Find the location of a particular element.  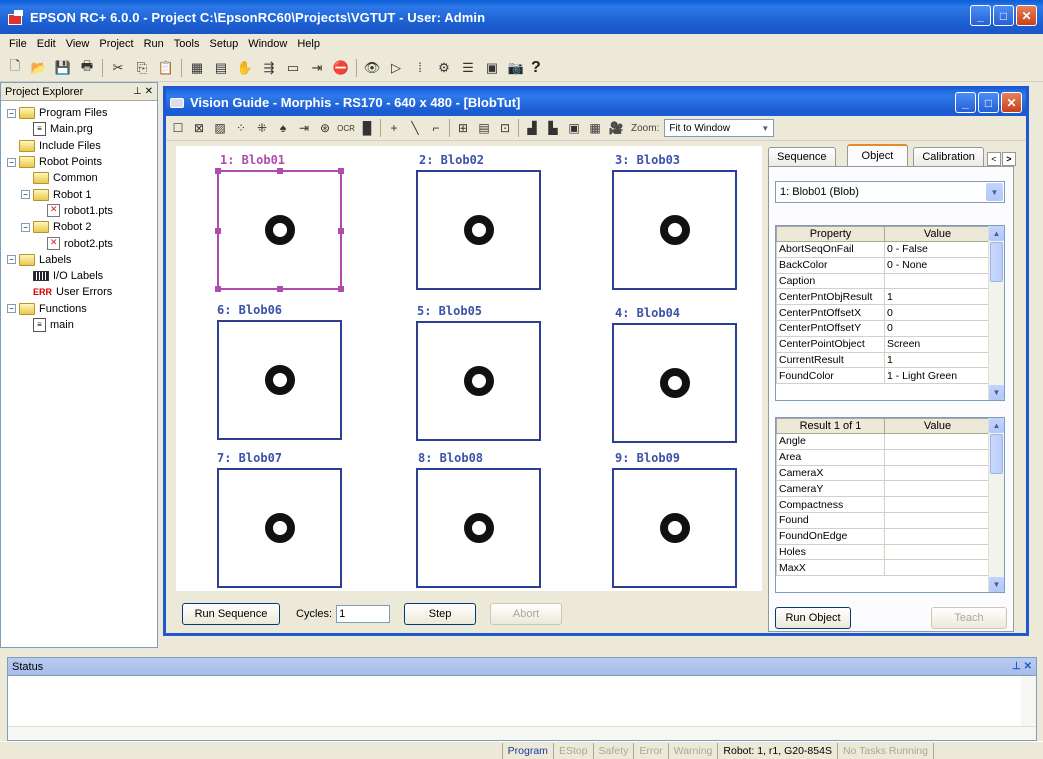

zoom-select: Fit to Window ▼ is located at coordinates (719, 128).